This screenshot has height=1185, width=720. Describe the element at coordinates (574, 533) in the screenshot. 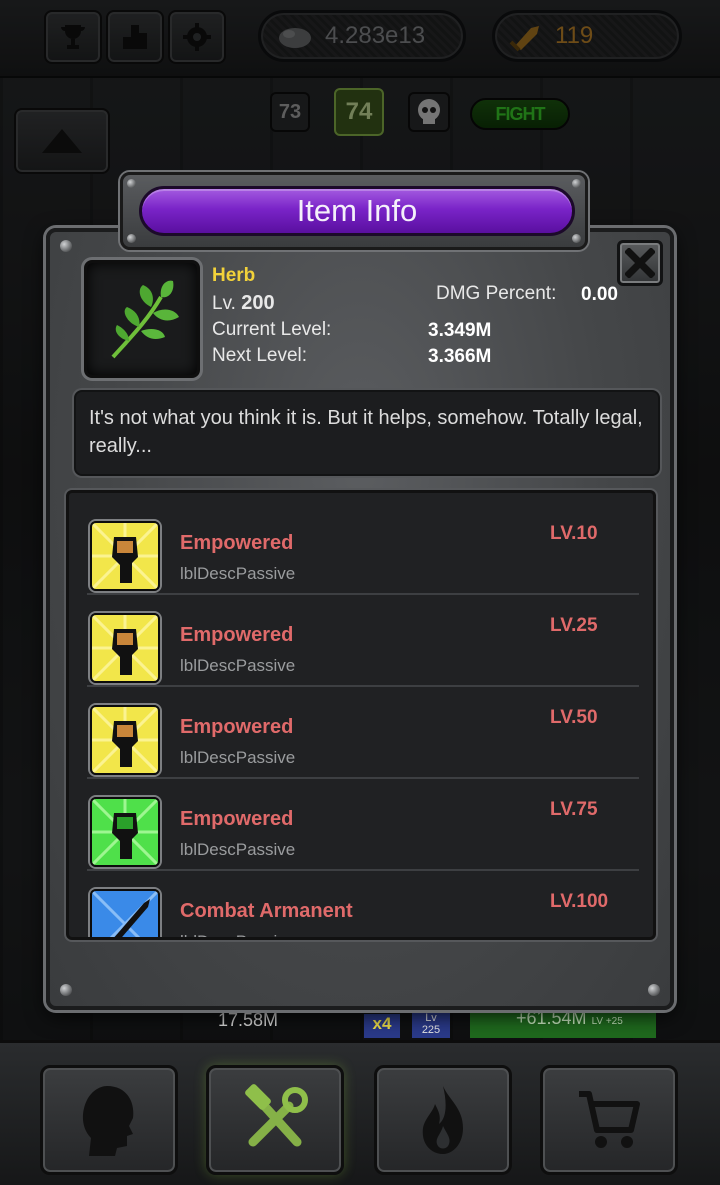

I see `skill-level: LV.10` at that location.